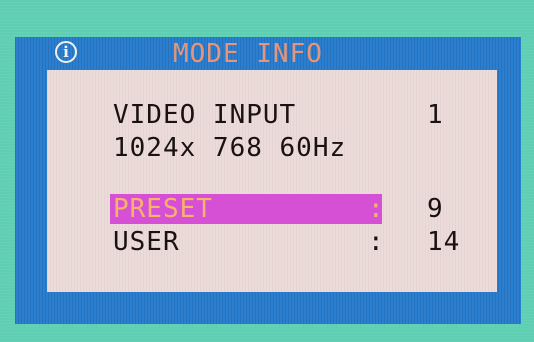  I want to click on user-value: 14, so click(444, 242).